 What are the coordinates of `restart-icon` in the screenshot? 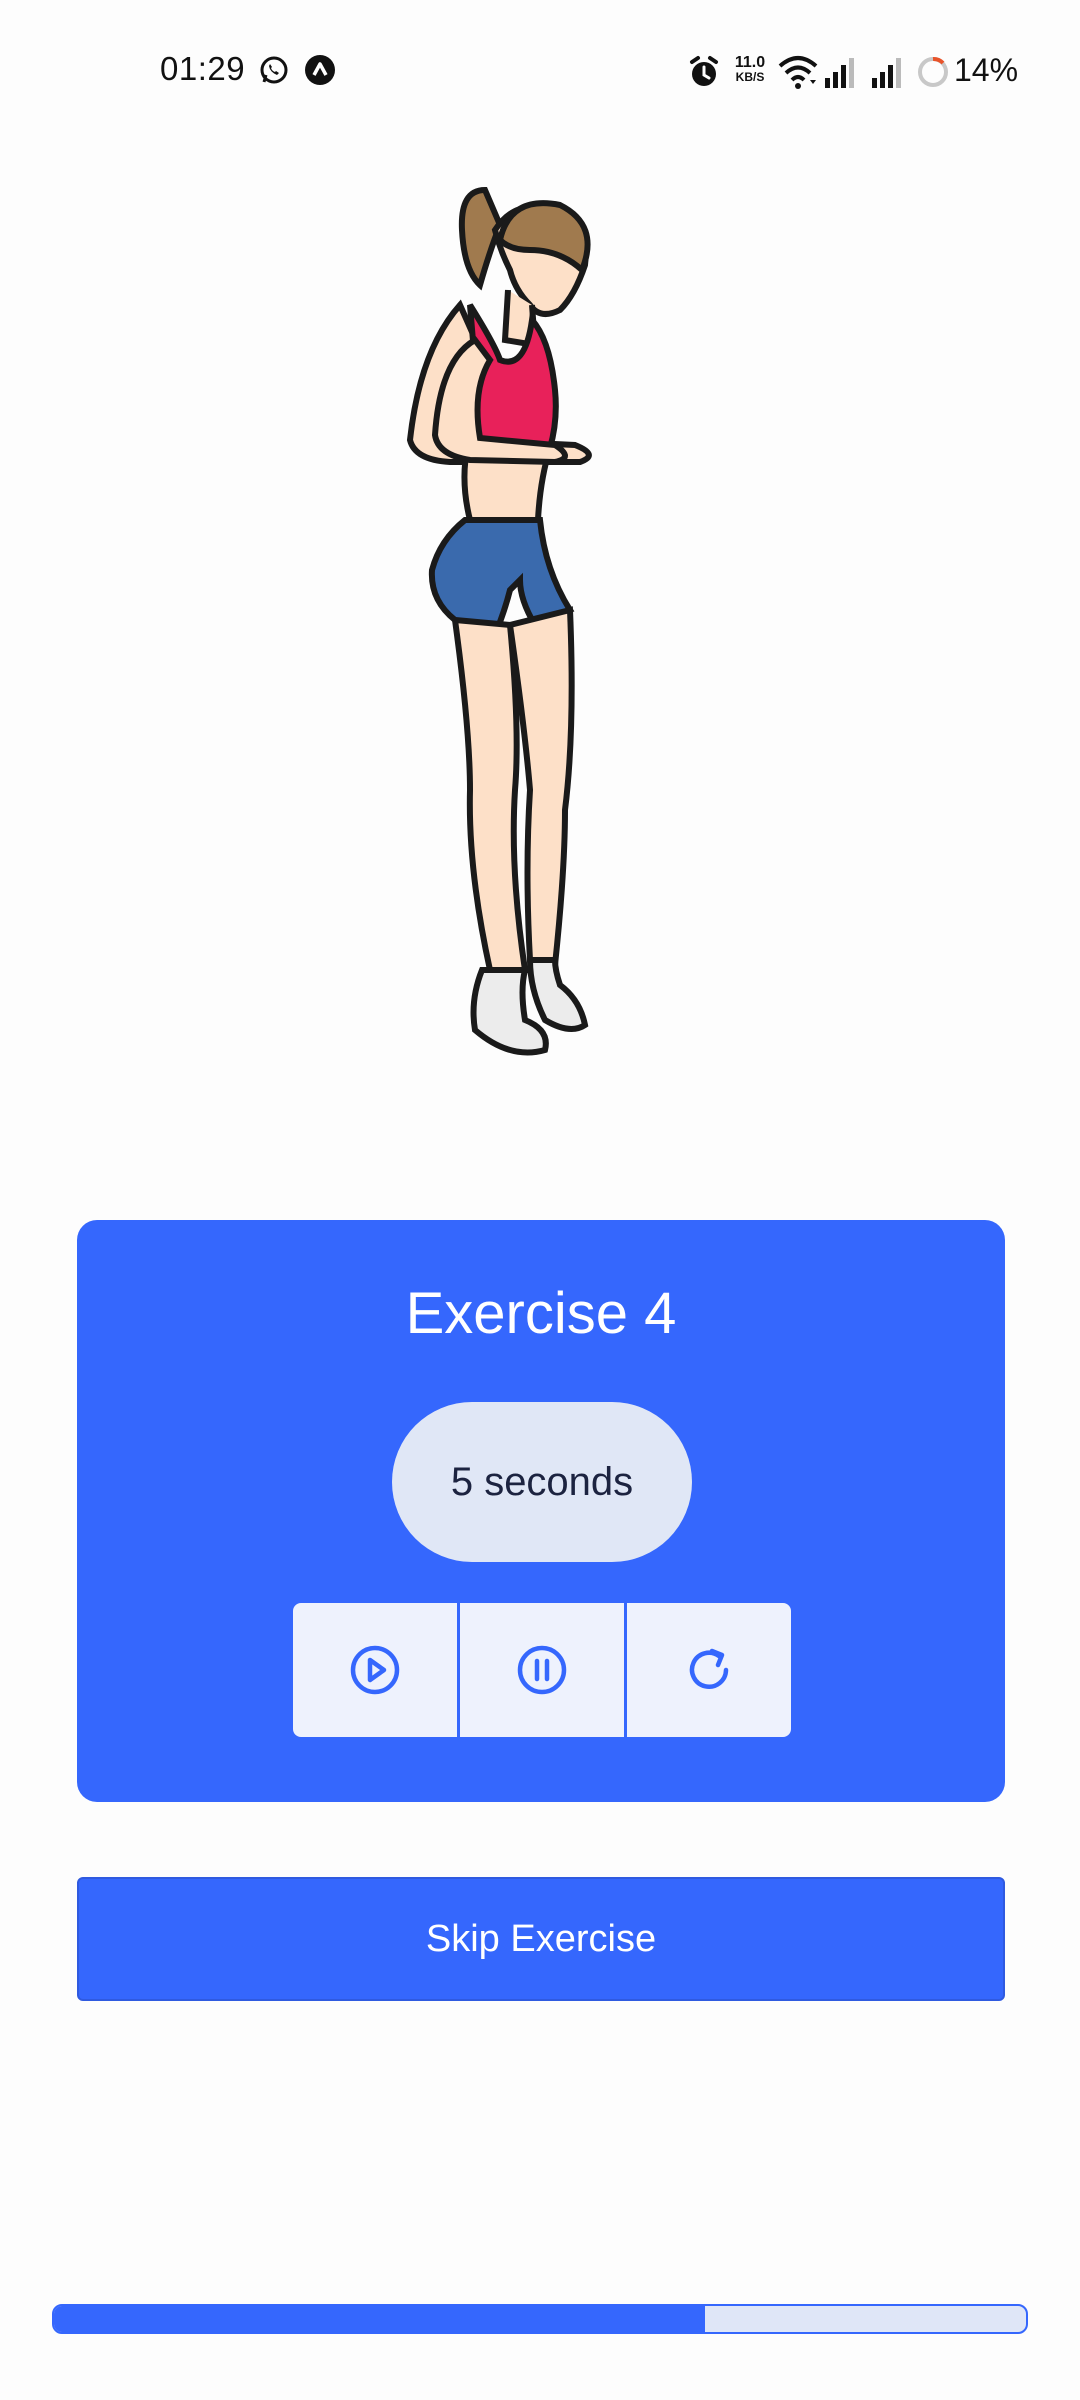 It's located at (709, 1668).